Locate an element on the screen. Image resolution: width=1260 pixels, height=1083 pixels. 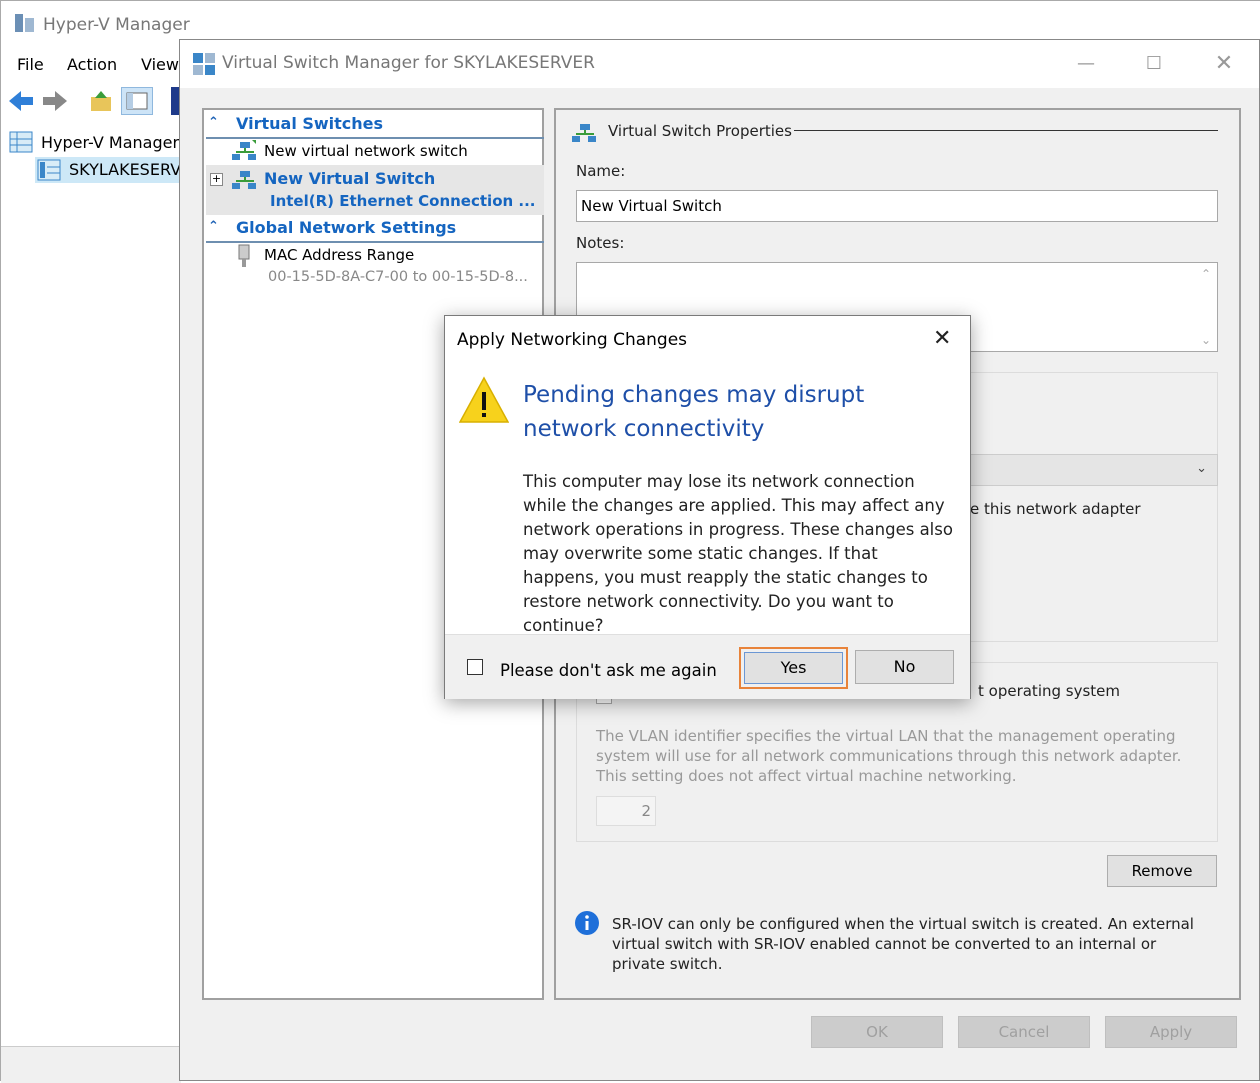
vlan-id-value: 2 is located at coordinates (646, 811).